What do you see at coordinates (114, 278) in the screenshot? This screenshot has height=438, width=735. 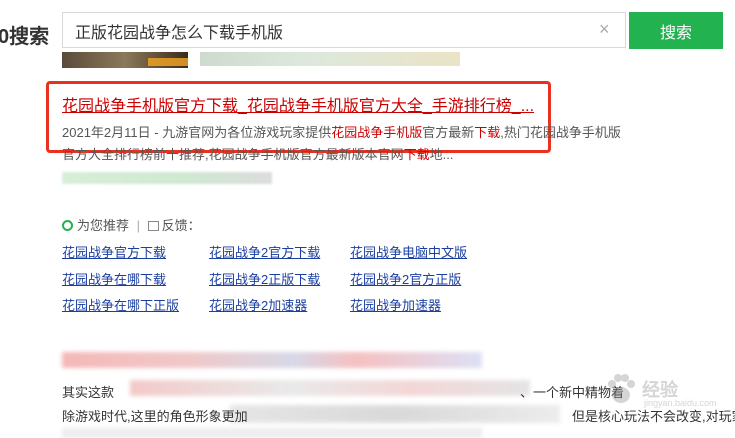 I see `recommend-link: 花园战争在哪下载` at bounding box center [114, 278].